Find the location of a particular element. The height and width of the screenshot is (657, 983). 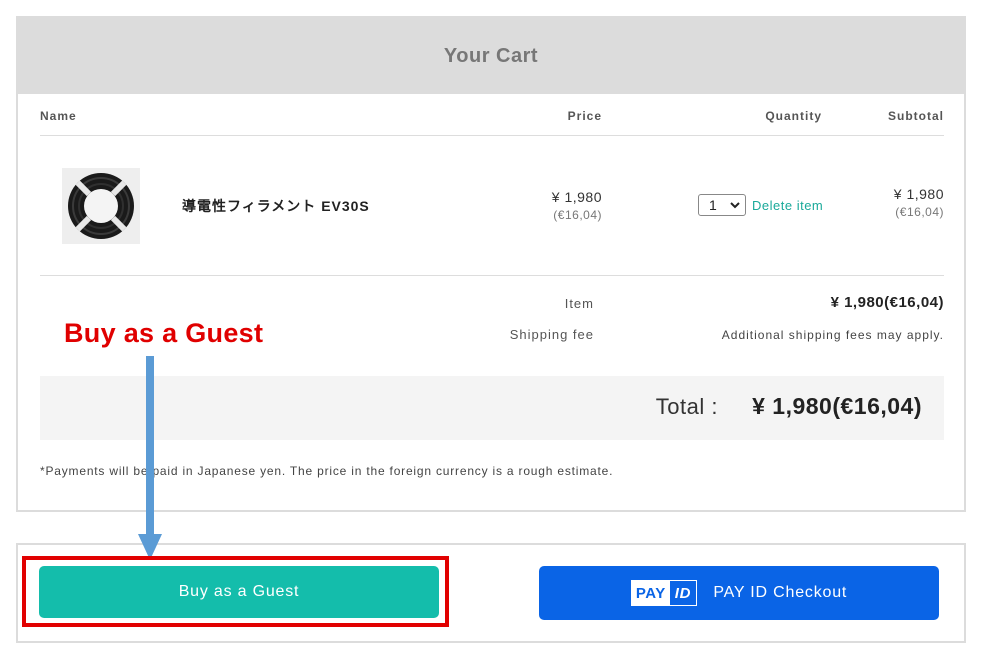

item-subtotal: ¥ 1,980 is located at coordinates (918, 194).